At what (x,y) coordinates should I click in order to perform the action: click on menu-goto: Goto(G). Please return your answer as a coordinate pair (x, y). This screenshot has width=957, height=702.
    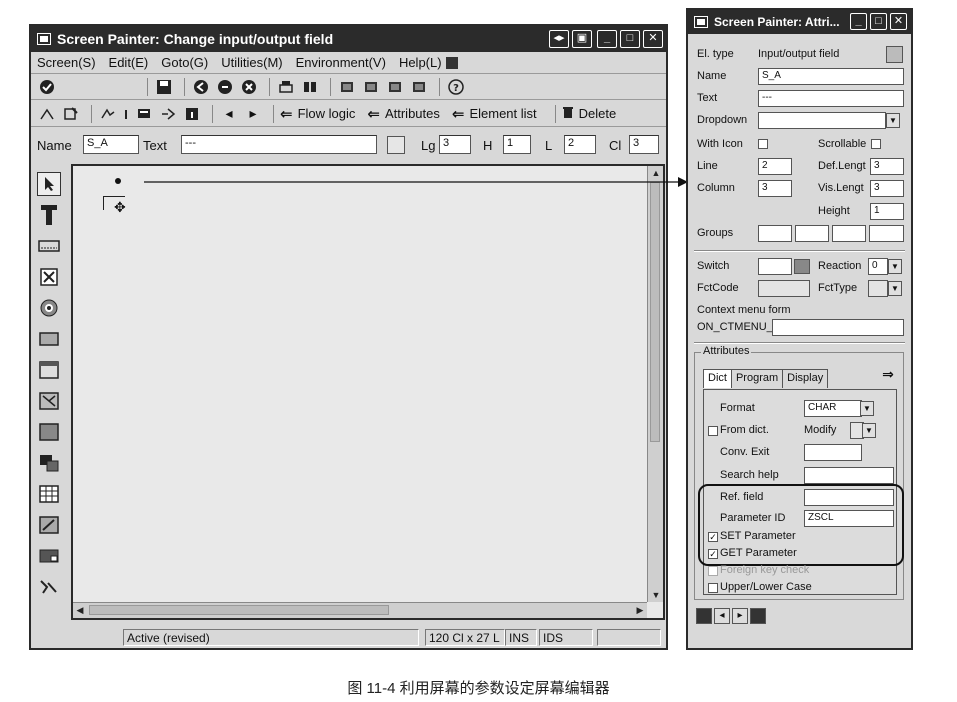
    Looking at the image, I should click on (184, 62).